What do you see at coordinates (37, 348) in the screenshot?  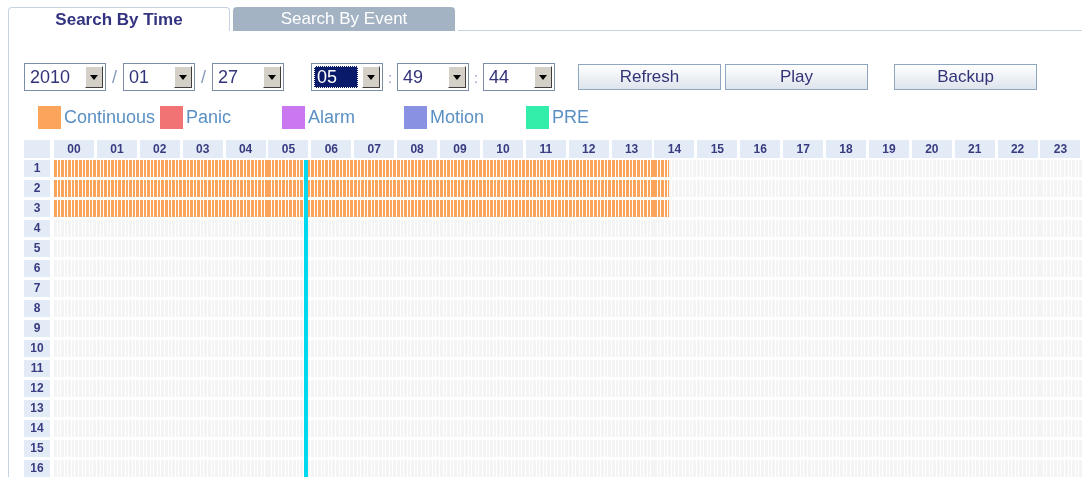 I see `channel-label: 10` at bounding box center [37, 348].